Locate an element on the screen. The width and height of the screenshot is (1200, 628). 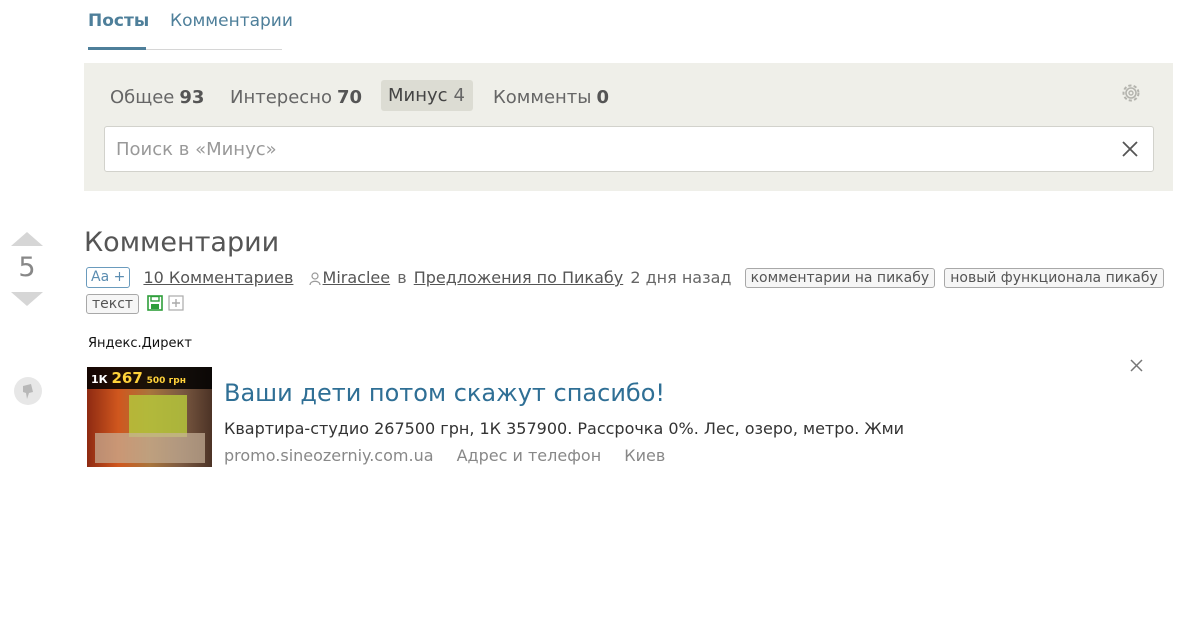
tab-posts: Посты is located at coordinates (118, 21).